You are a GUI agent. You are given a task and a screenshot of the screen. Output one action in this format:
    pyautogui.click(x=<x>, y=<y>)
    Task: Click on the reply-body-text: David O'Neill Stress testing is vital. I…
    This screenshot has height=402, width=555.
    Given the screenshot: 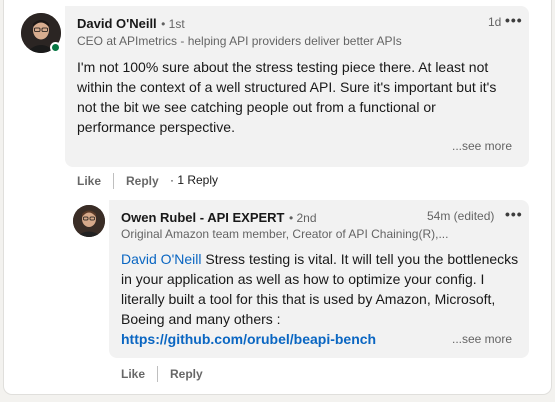 What is the action you would take?
    pyautogui.click(x=321, y=289)
    